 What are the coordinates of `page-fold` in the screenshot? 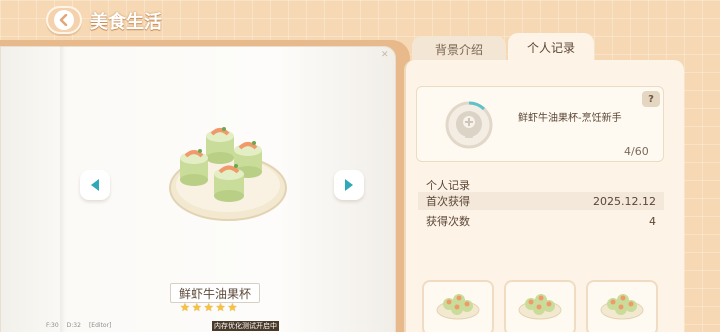 It's located at (63, 189).